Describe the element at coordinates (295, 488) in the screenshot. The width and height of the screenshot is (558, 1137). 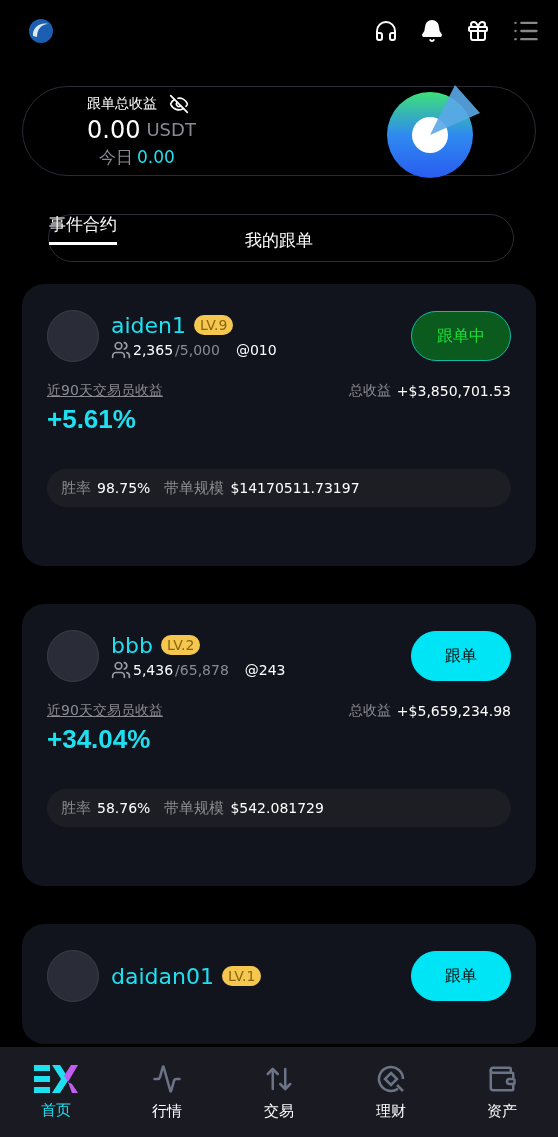
I see `scale-value: $14170511.73197` at that location.